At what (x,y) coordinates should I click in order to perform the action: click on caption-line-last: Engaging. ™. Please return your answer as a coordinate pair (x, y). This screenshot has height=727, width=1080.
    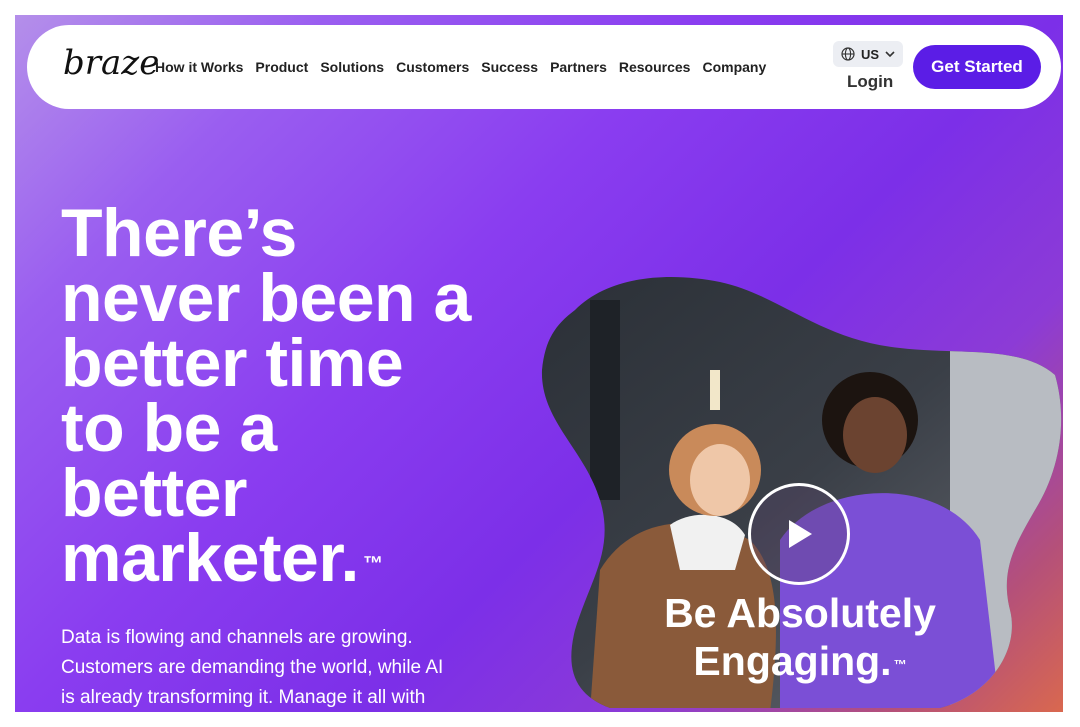
    Looking at the image, I should click on (800, 661).